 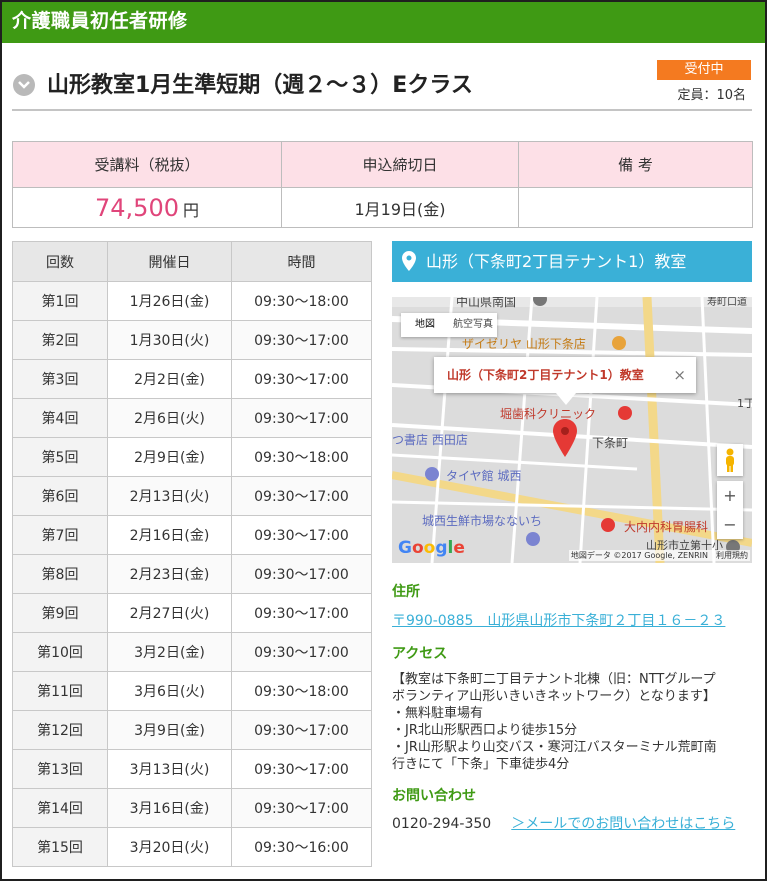 I want to click on access-heading: アクセス, so click(x=420, y=654).